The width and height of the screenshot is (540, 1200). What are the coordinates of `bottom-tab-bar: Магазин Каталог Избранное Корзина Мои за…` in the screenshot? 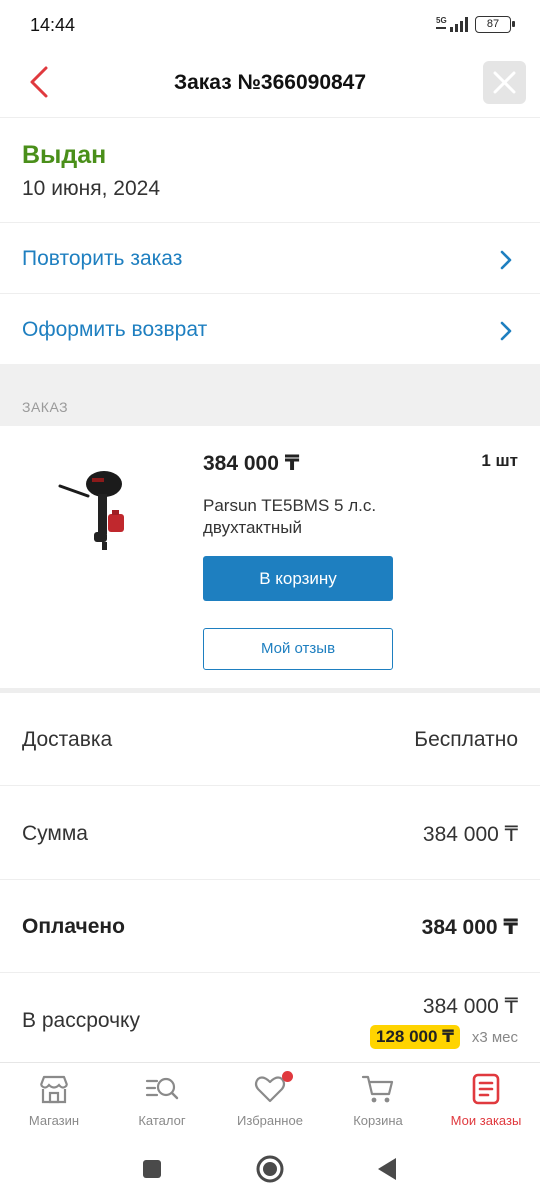 It's located at (270, 1101).